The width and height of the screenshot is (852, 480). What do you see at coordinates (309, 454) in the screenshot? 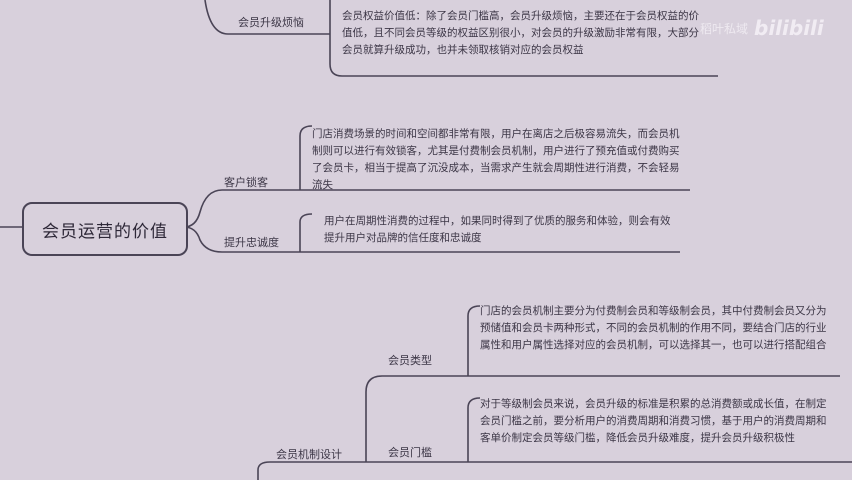
I see `branch-mechanism-design: 会员机制设计` at bounding box center [309, 454].